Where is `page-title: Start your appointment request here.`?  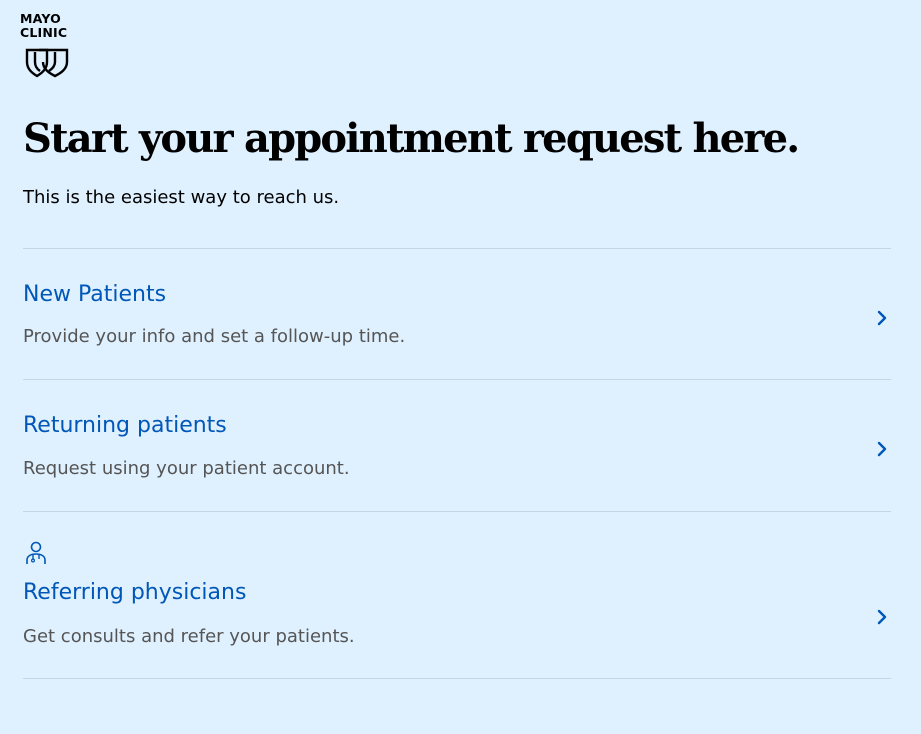
page-title: Start your appointment request here. is located at coordinates (411, 138).